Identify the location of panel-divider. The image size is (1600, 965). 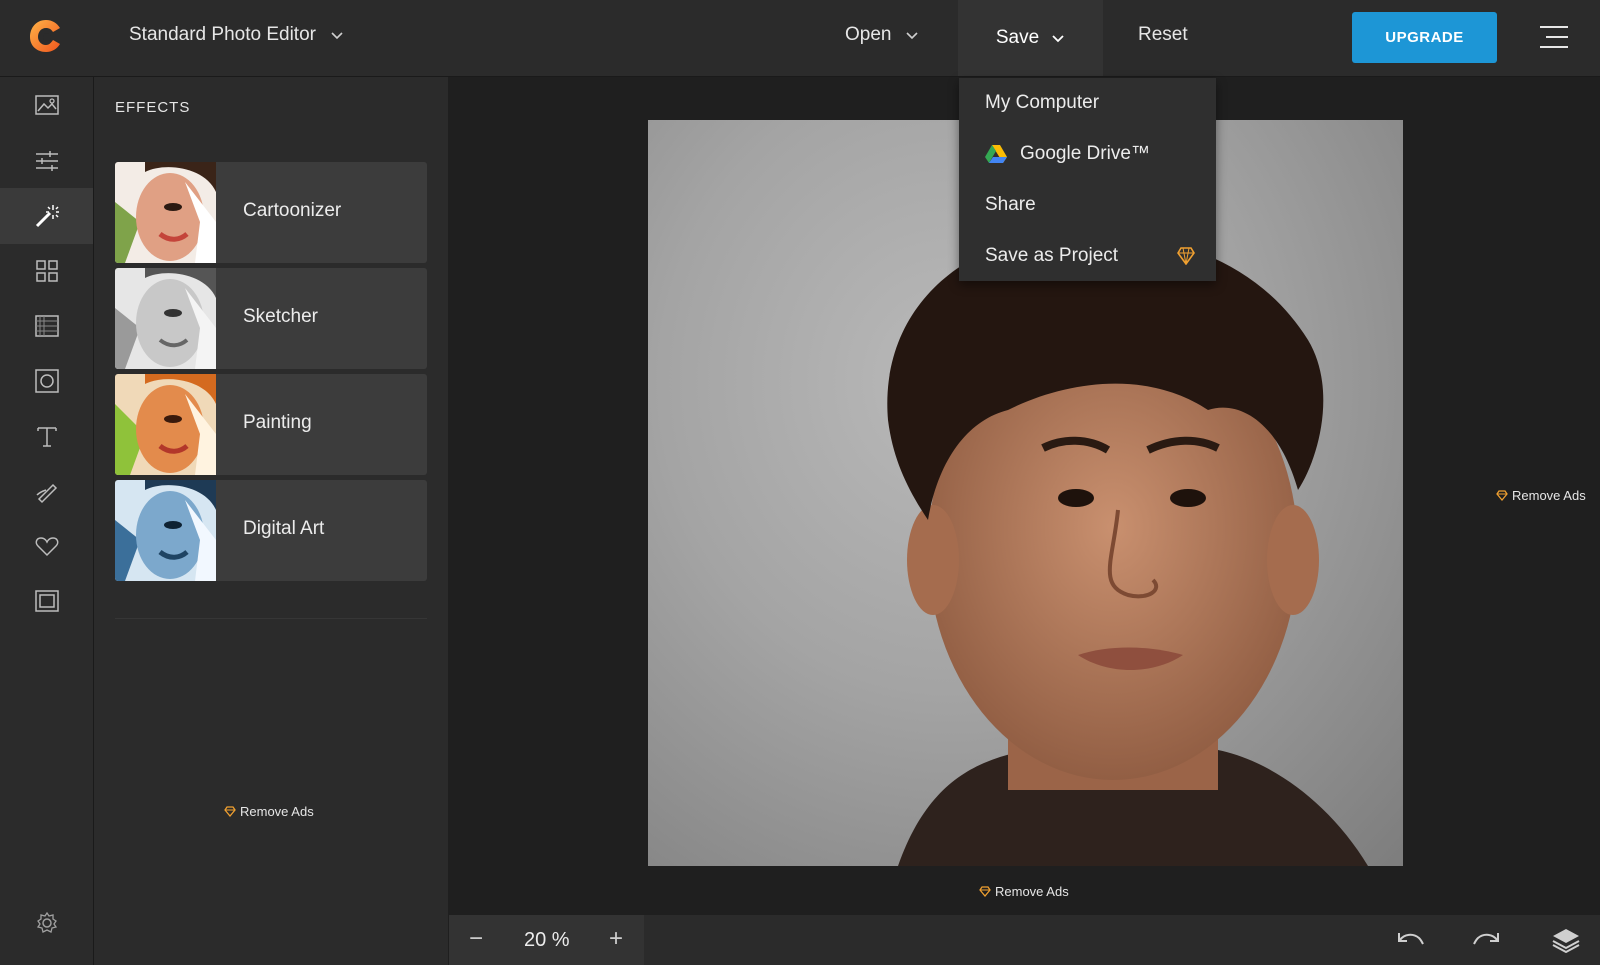
(271, 618).